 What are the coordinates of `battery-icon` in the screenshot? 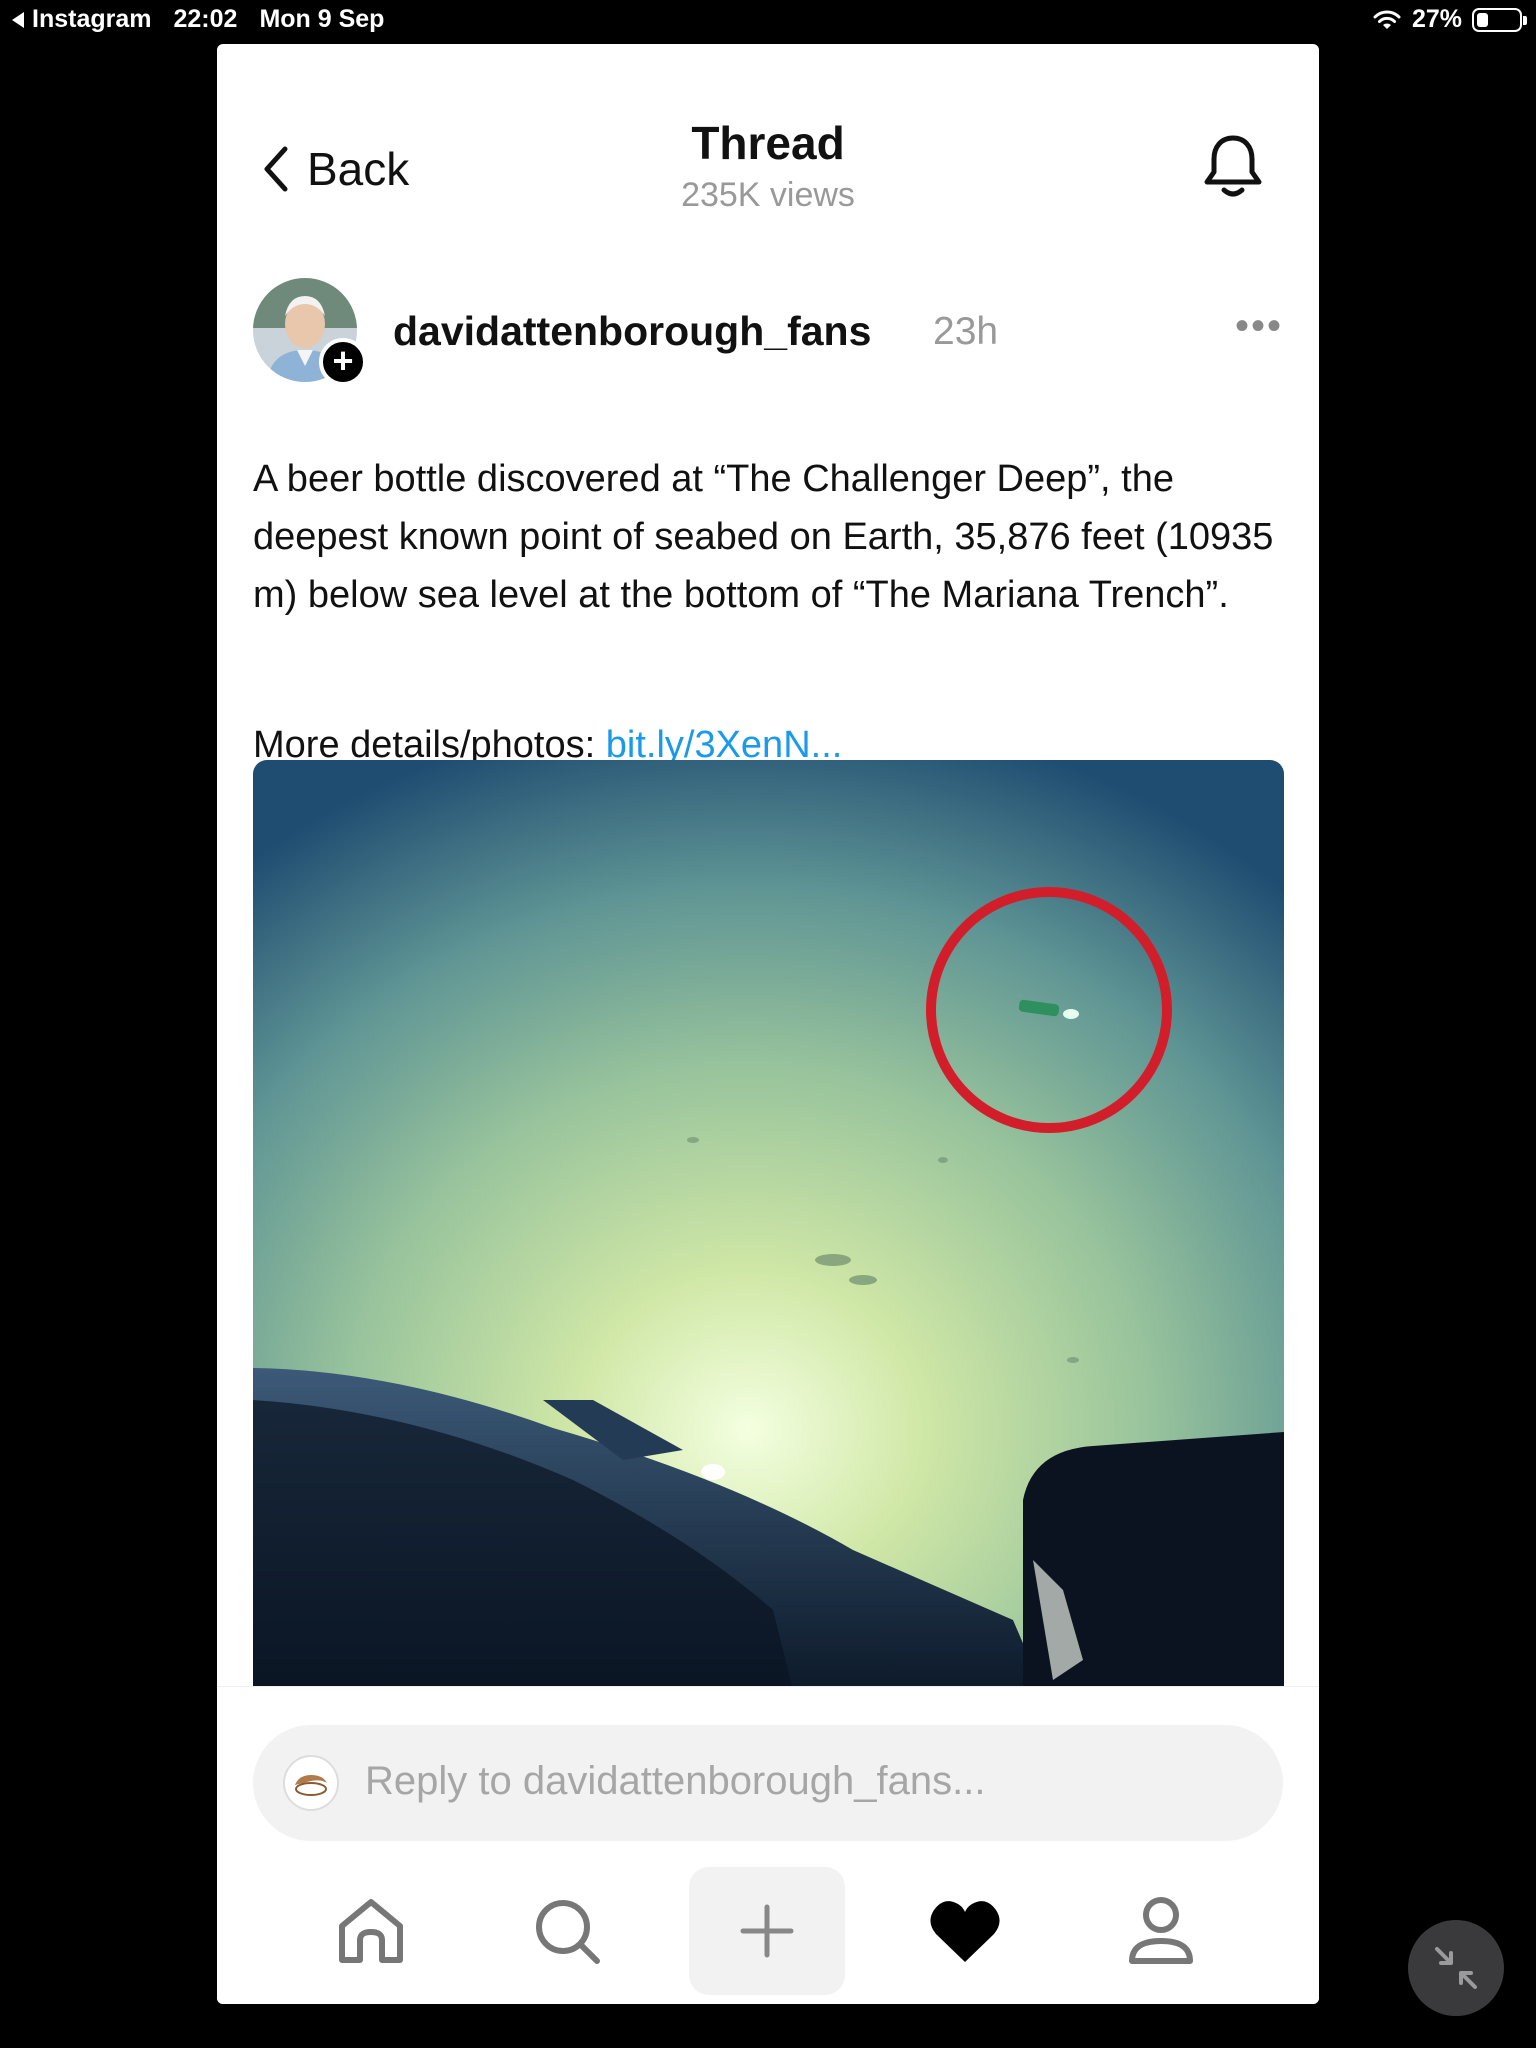 It's located at (1499, 19).